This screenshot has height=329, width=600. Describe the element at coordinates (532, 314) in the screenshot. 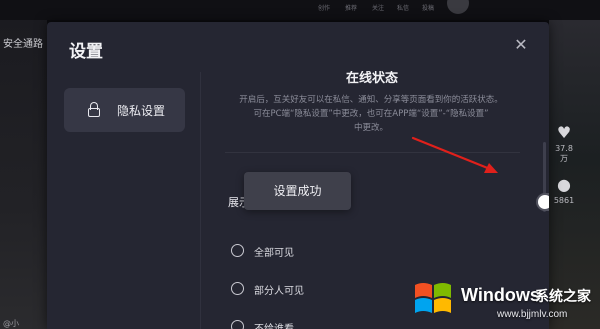

I see `watermark-url: www.bjjmlv.com` at that location.